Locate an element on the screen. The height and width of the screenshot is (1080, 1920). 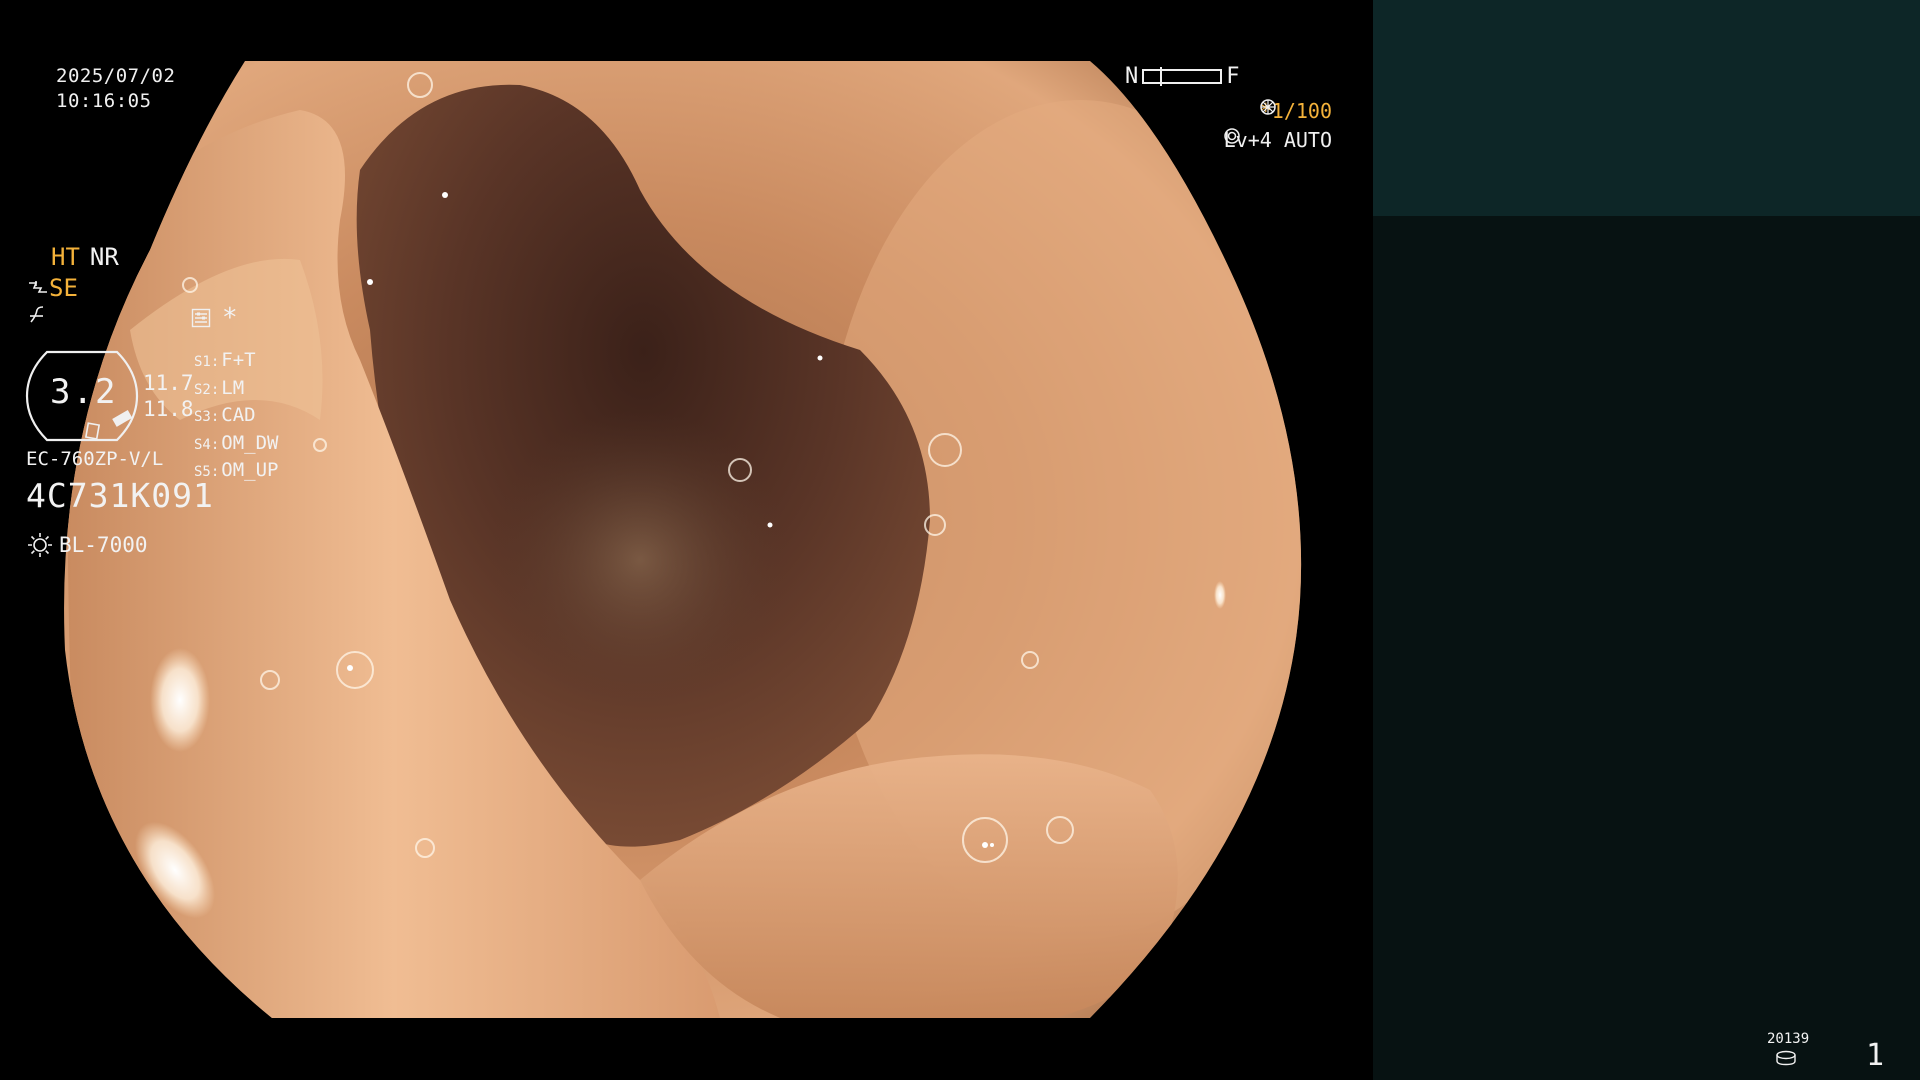
near-far-indicator: N F is located at coordinates (1182, 76).